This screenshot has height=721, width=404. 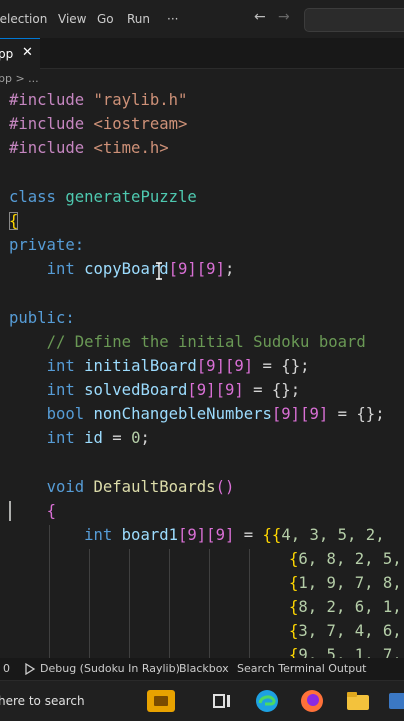 What do you see at coordinates (140, 124) in the screenshot?
I see `include-path: <iostream>` at bounding box center [140, 124].